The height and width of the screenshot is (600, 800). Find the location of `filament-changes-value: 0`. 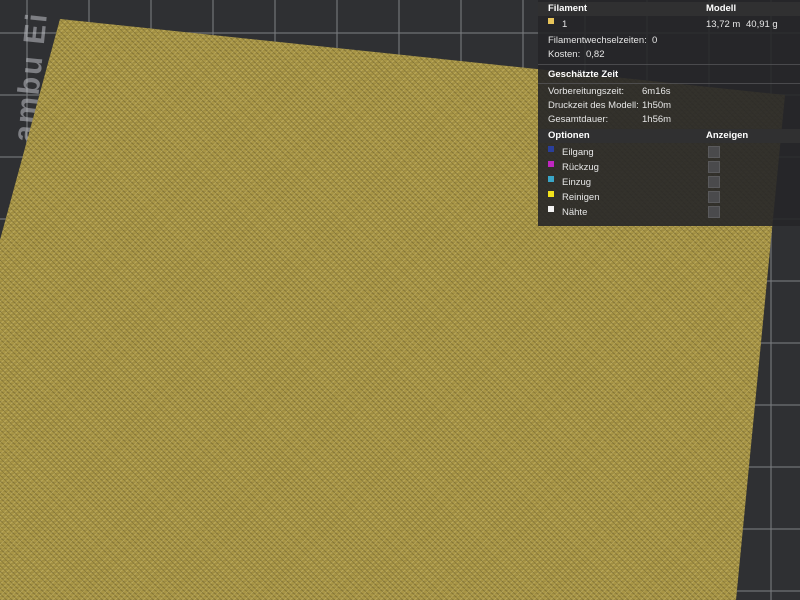

filament-changes-value: 0 is located at coordinates (655, 40).